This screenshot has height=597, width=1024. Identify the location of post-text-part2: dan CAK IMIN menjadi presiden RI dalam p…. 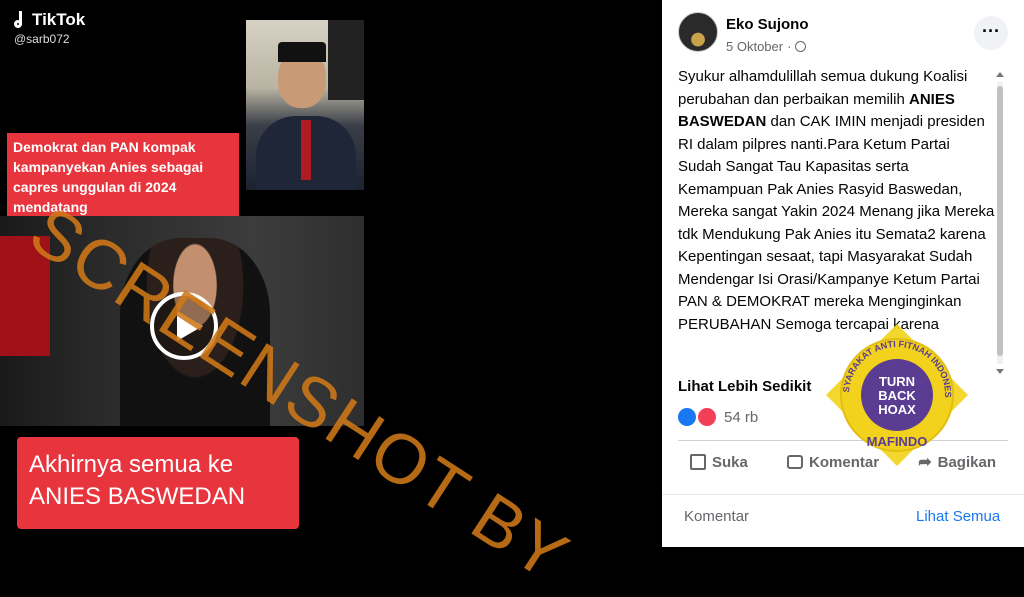
(836, 223).